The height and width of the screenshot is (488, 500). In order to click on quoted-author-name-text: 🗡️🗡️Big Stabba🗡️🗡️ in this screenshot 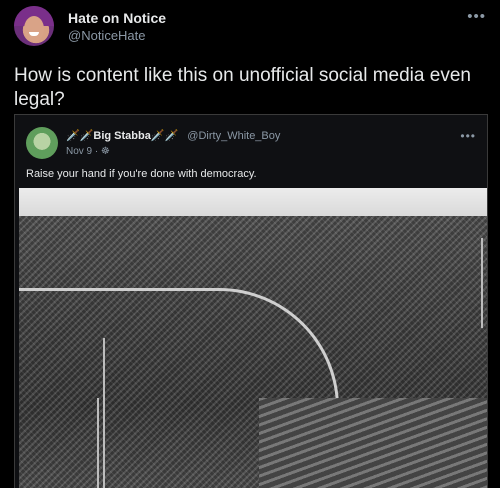, I will do `click(122, 136)`.